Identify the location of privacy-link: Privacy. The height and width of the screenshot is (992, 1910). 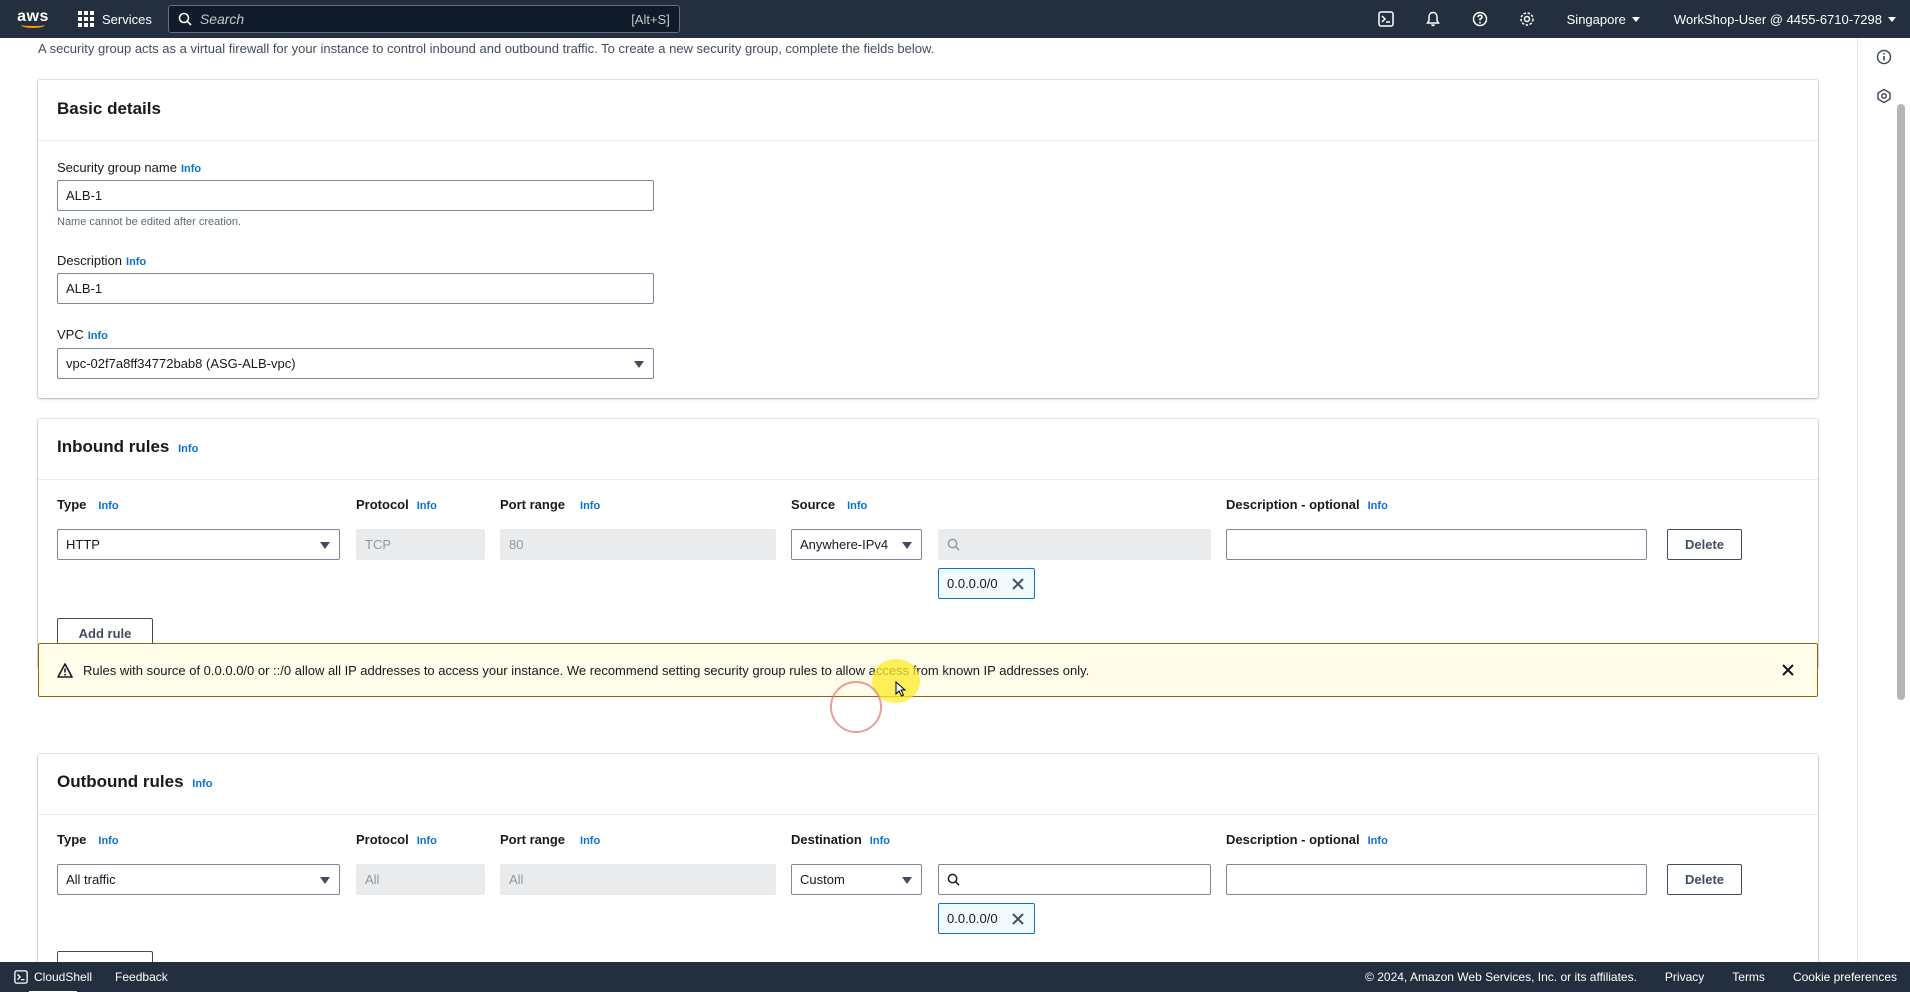
(1684, 977).